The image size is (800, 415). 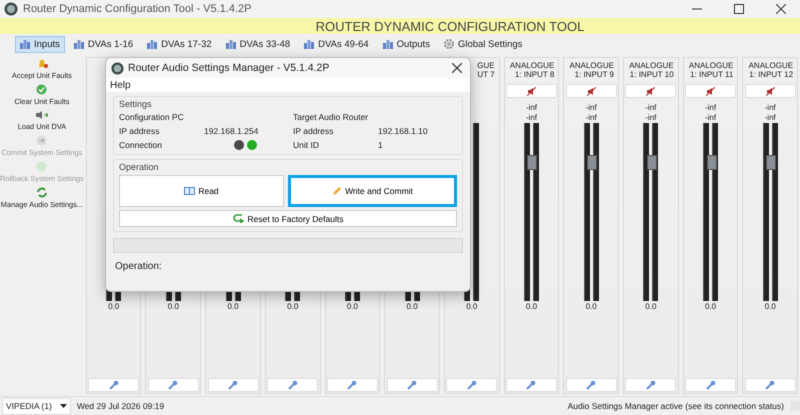 What do you see at coordinates (137, 9) in the screenshot?
I see `window-title: Router Dynamic Configuration Tool - V5.1.4.2P` at bounding box center [137, 9].